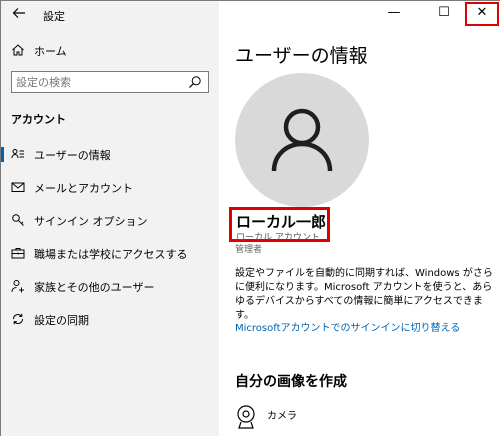  I want to click on sidebar-item-sync-settings: 設定の同期, so click(110, 319).